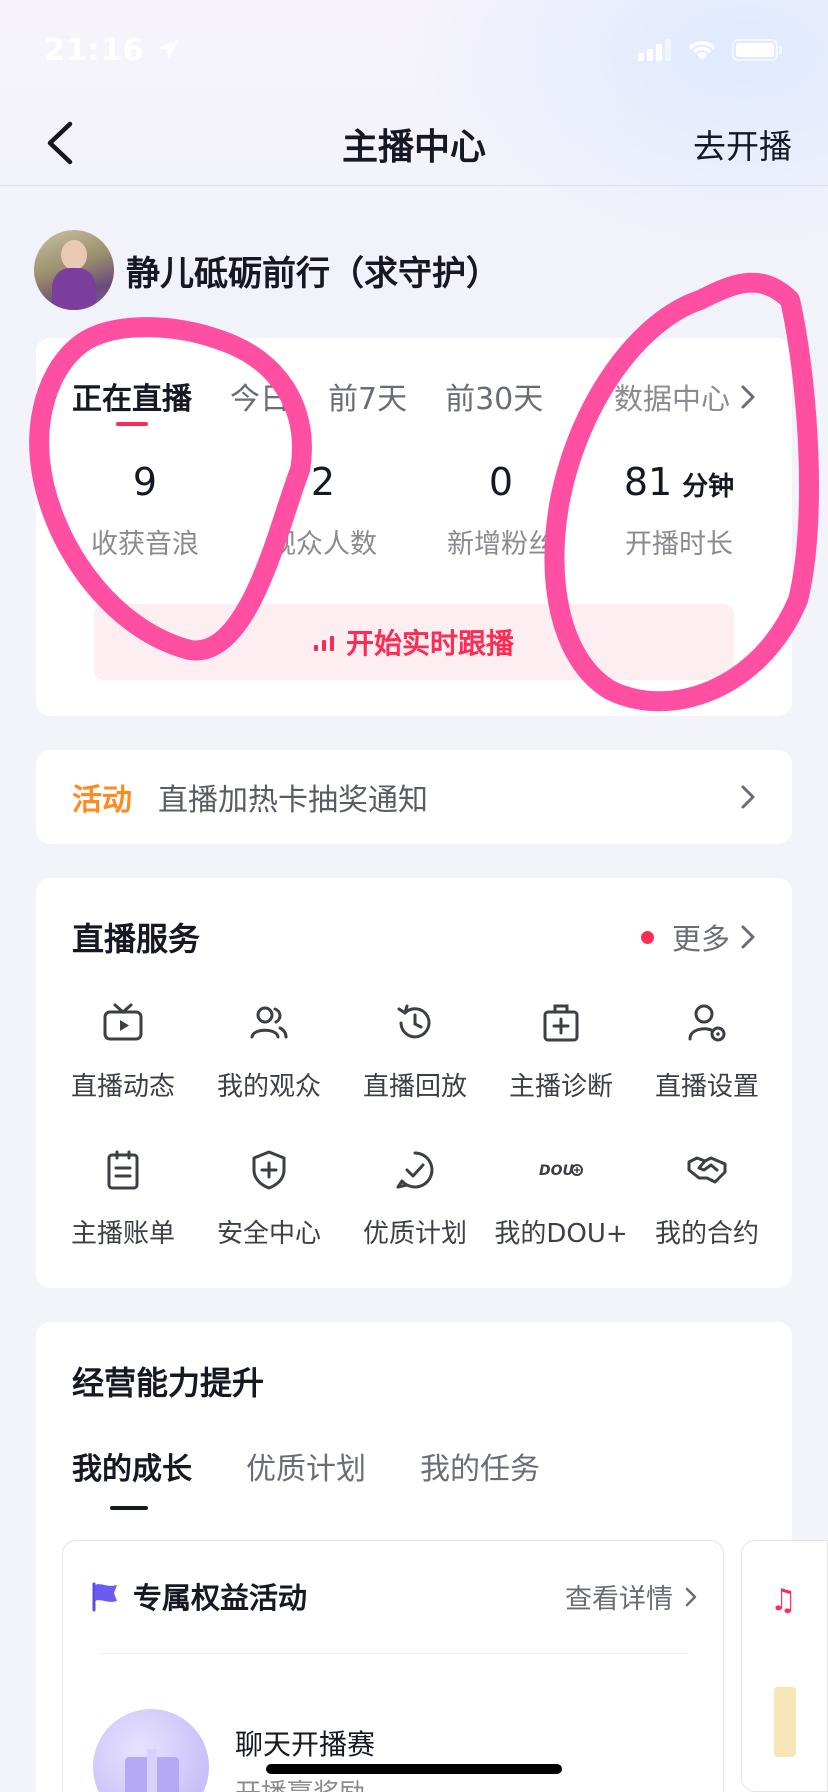  I want to click on metric-label: 新增粉丝, so click(501, 544).